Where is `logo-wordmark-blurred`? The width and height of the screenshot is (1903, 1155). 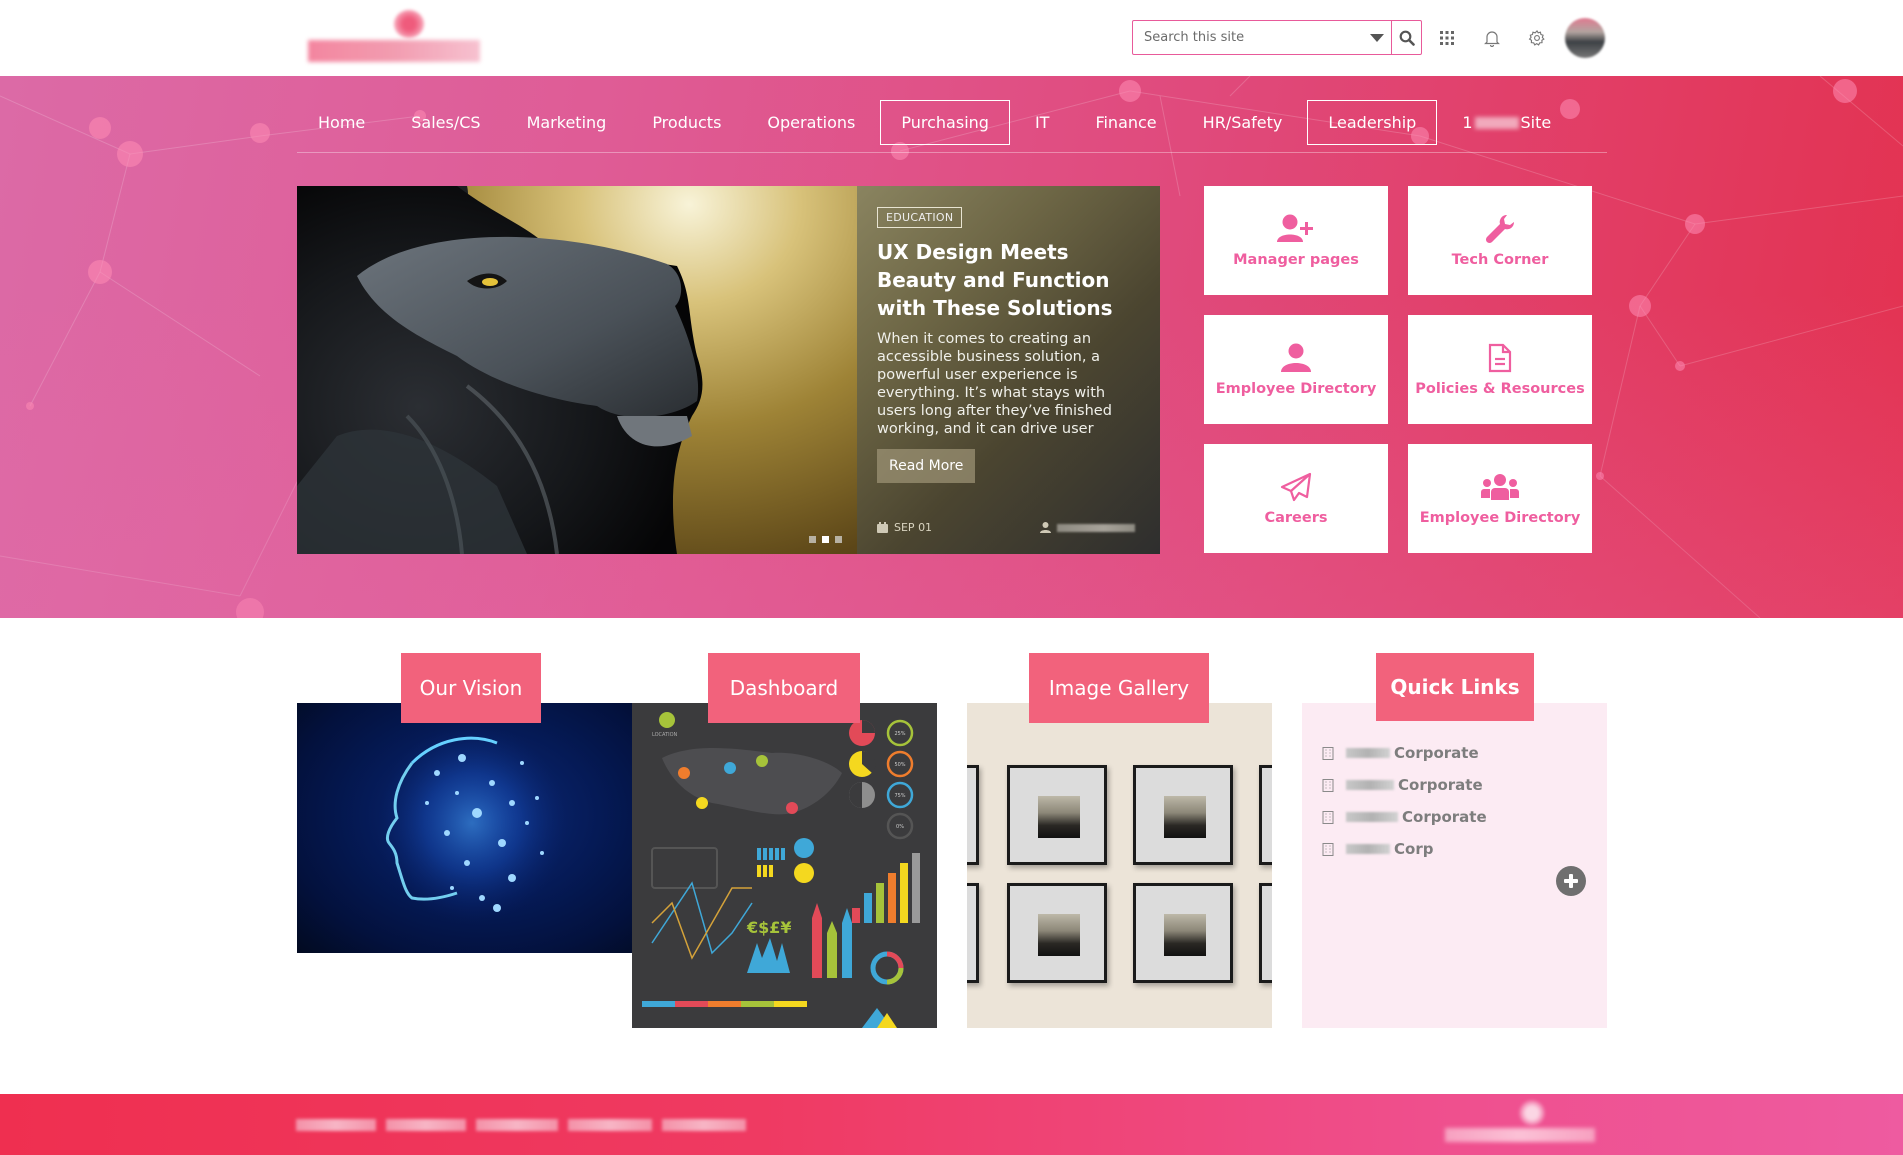
logo-wordmark-blurred is located at coordinates (394, 51).